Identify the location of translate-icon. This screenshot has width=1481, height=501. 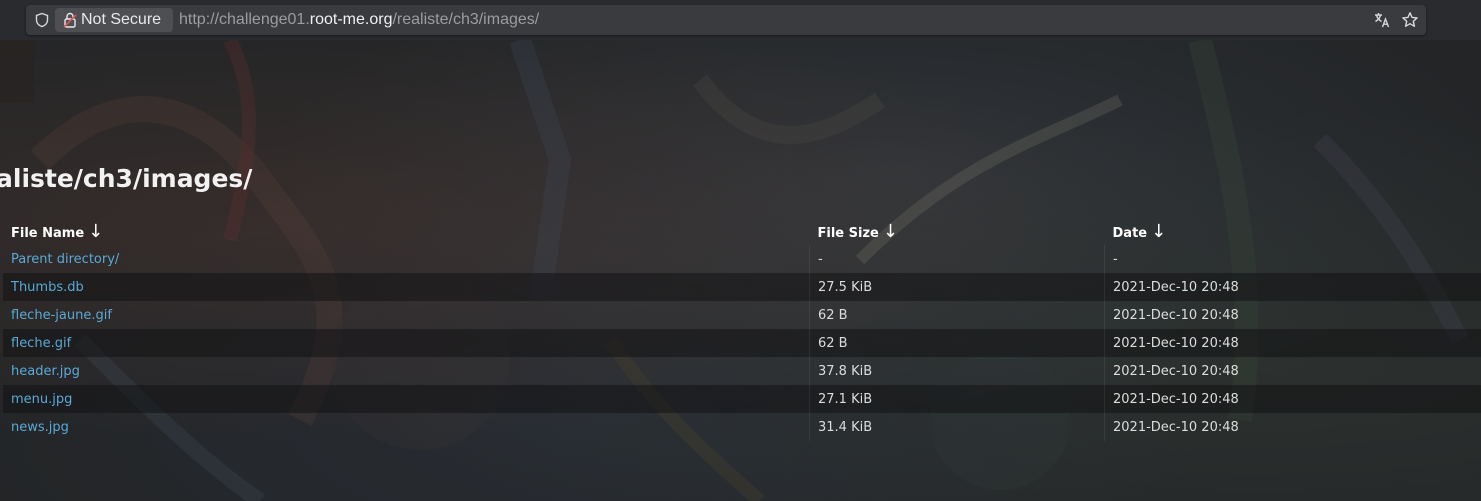
(1382, 20).